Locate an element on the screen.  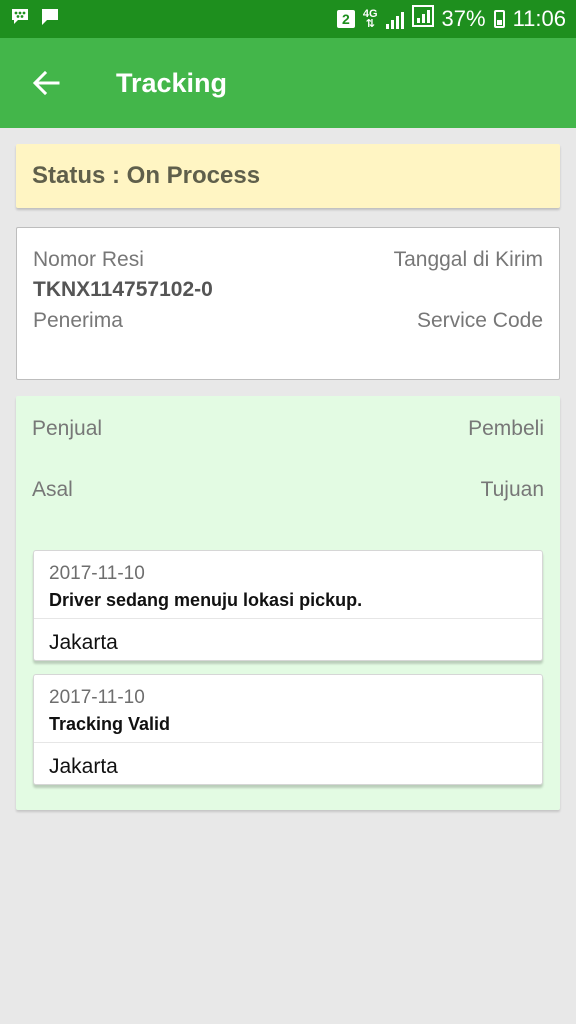
asal-label: Asal is located at coordinates (52, 489).